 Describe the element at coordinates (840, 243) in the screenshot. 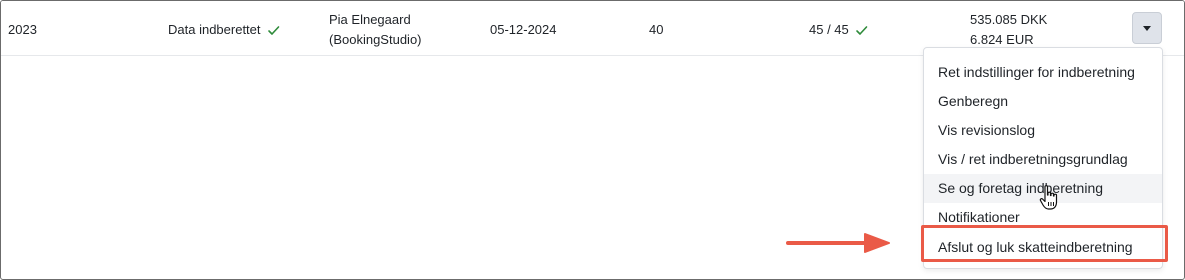

I see `arrow-right-icon` at that location.